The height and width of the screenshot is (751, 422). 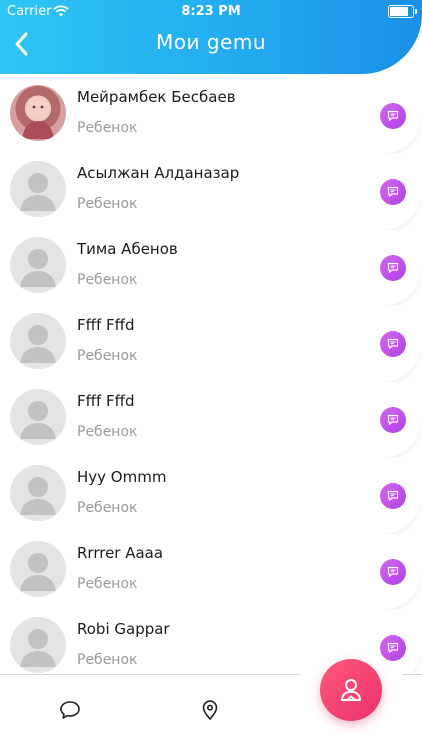 I want to click on contact-name: Мейрамбек Бесбаев, so click(x=156, y=97).